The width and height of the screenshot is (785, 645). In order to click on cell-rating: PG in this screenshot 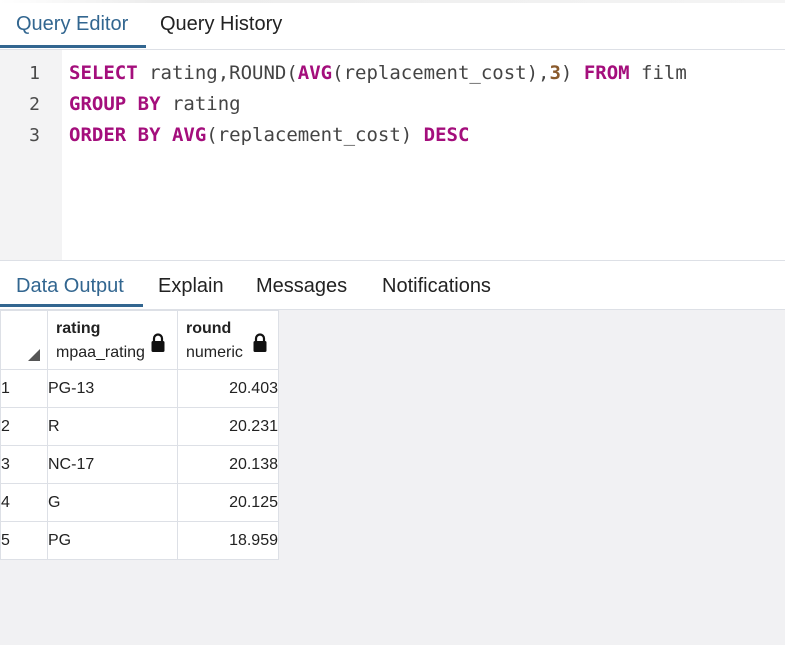, I will do `click(112, 540)`.